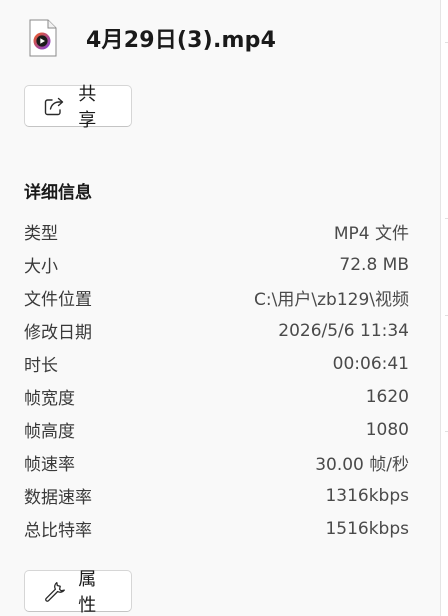  Describe the element at coordinates (331, 300) in the screenshot. I see `detail-value: C:\用户\zb129\视频` at that location.